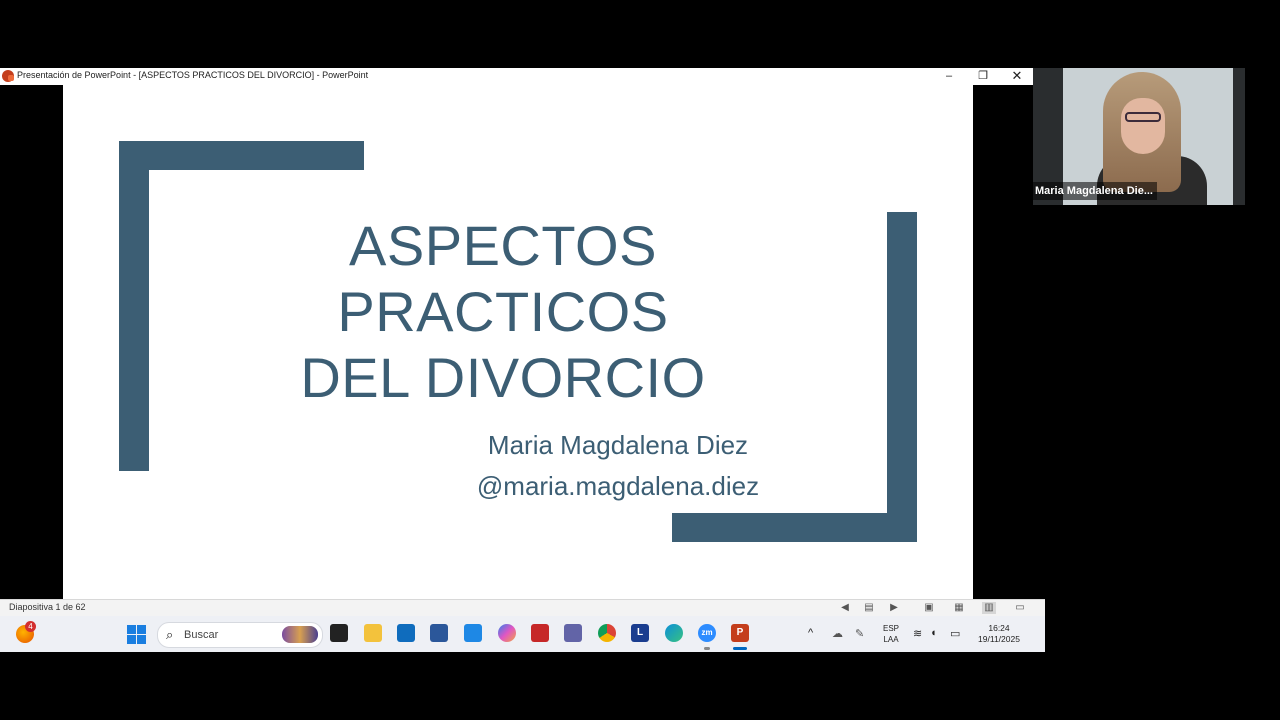 This screenshot has width=1280, height=720. What do you see at coordinates (503, 377) in the screenshot?
I see `slide-title-line-2: DEL DIVORCIO` at bounding box center [503, 377].